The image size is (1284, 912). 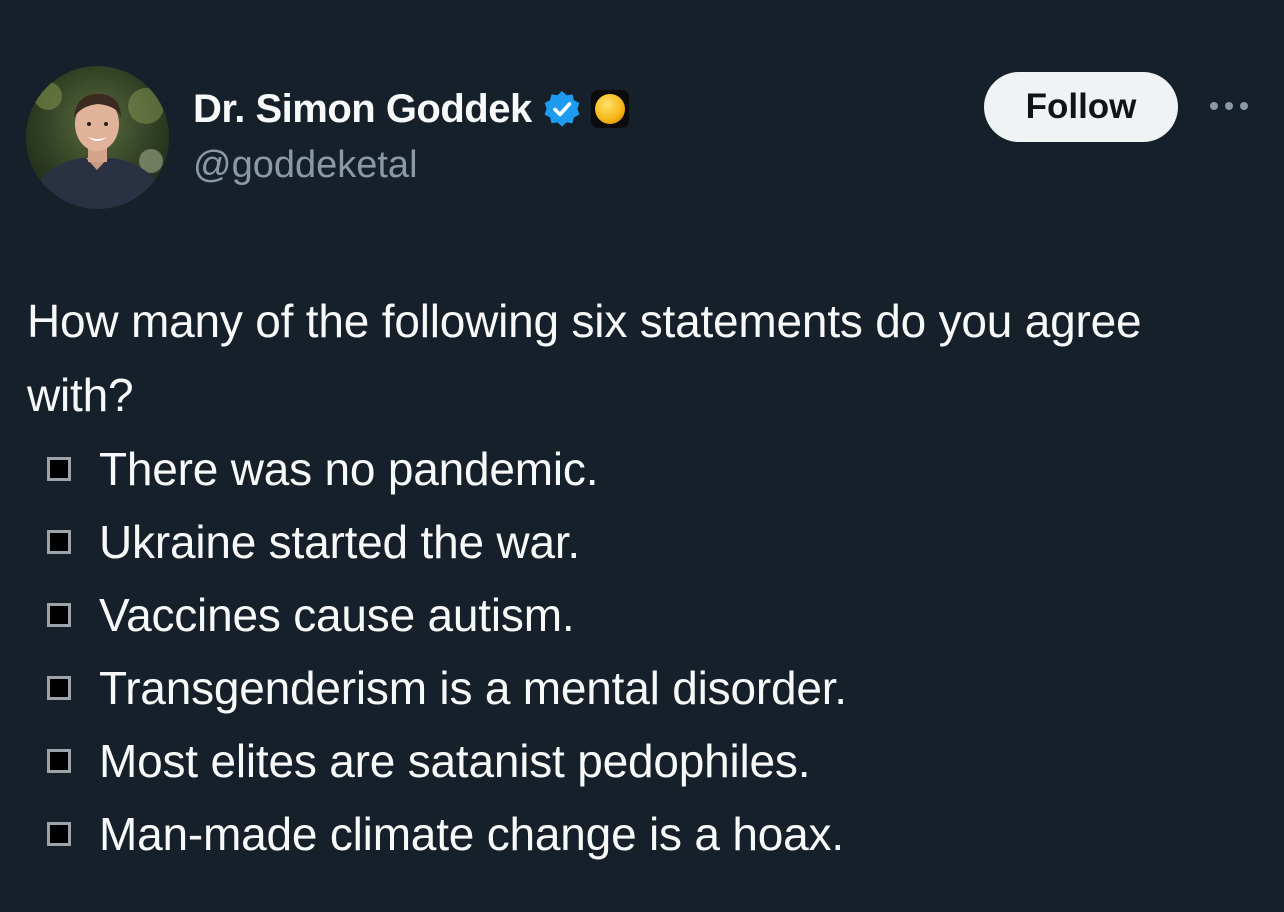 I want to click on list-item: Vaccines cause autism., so click(x=437, y=614).